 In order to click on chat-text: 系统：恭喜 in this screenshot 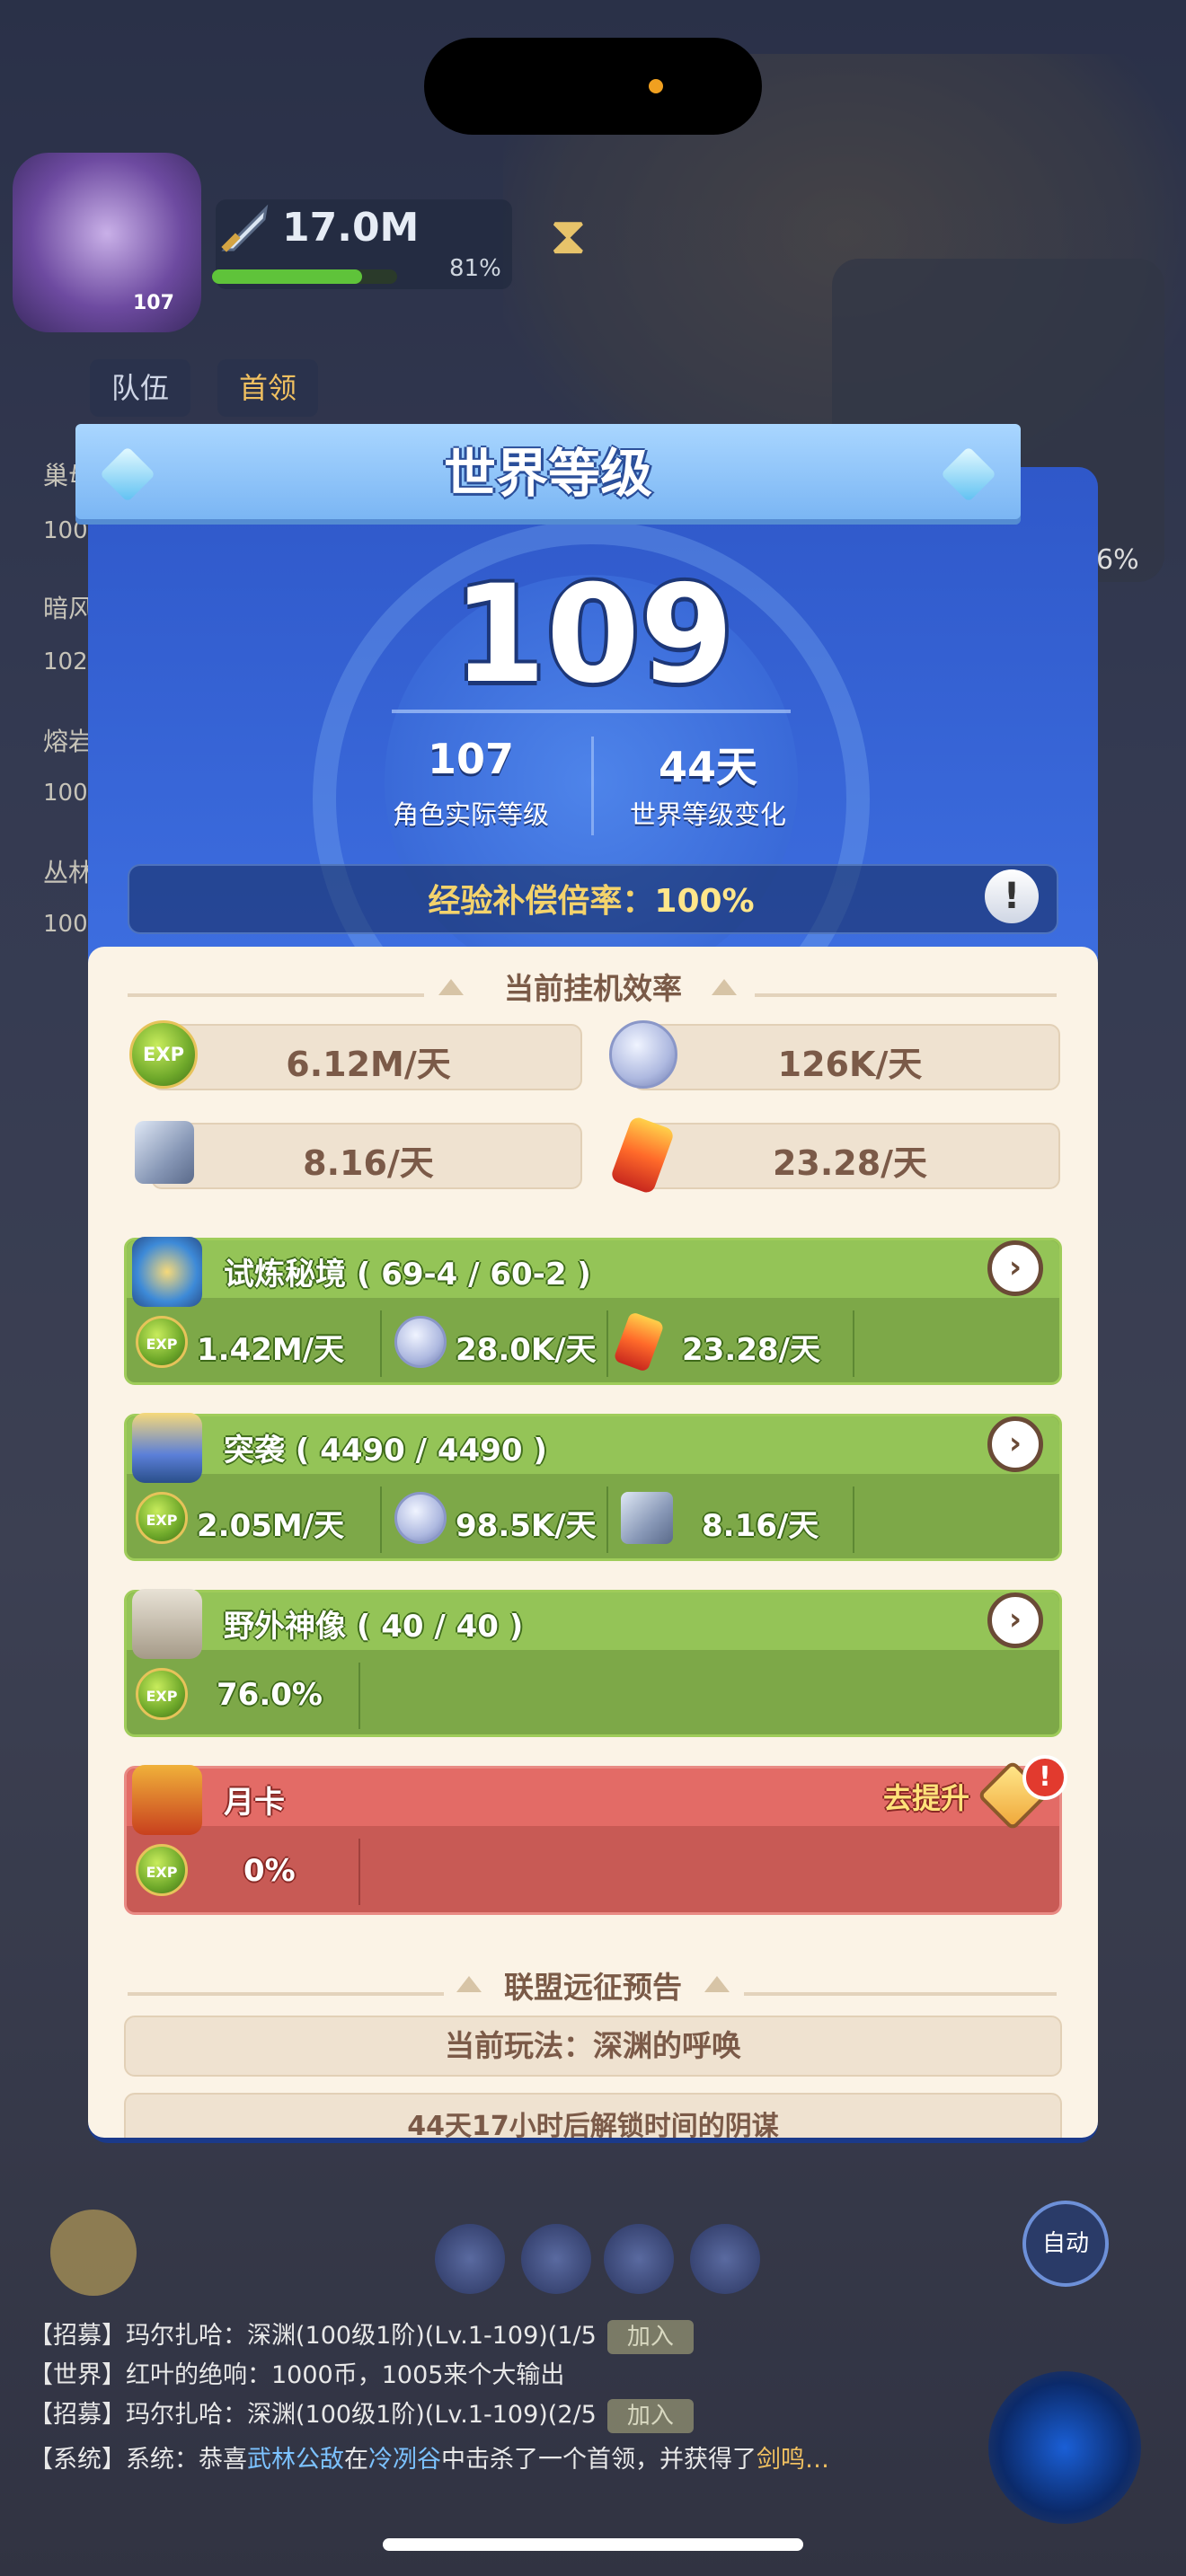, I will do `click(186, 2460)`.